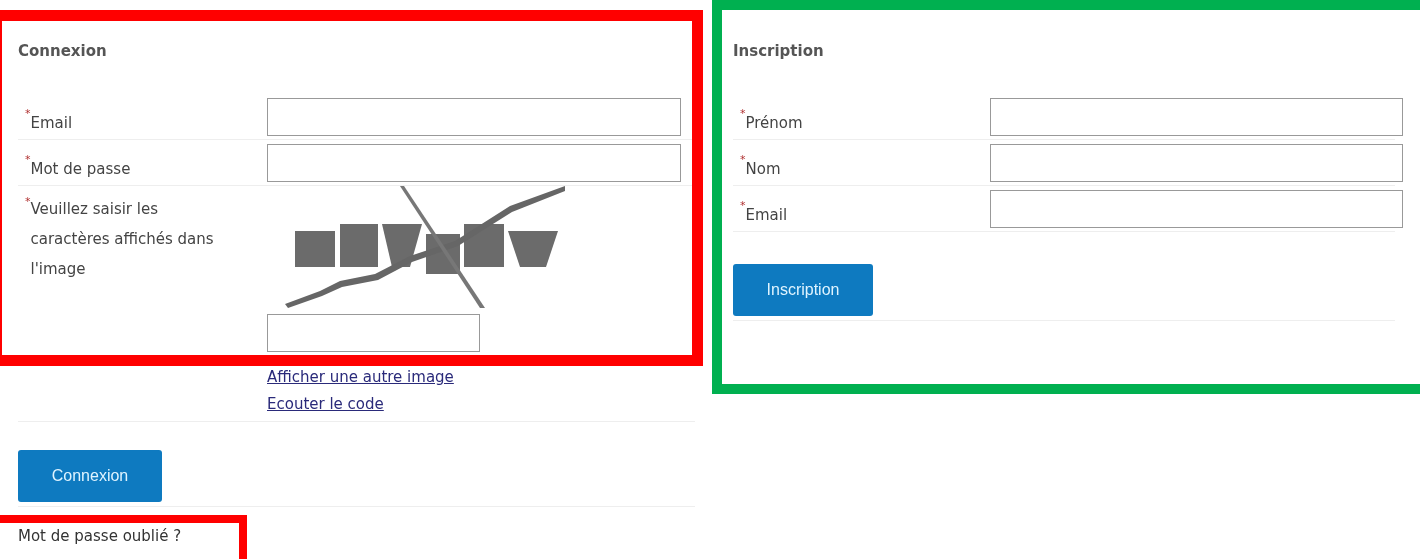  Describe the element at coordinates (803, 290) in the screenshot. I see `signup-button: Inscription` at that location.